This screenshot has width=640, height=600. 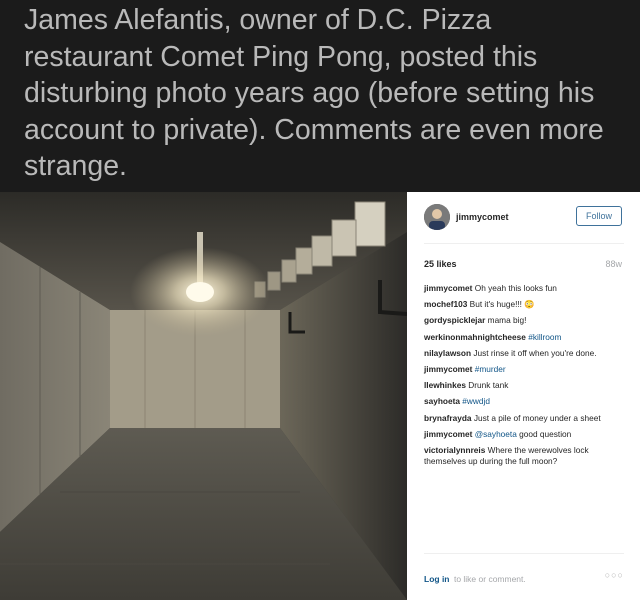 I want to click on comment: jimmycomet #murder, so click(x=524, y=369).